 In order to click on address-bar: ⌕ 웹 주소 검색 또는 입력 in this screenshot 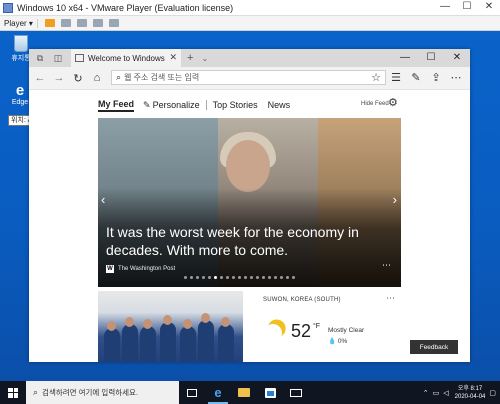, I will do `click(248, 77)`.